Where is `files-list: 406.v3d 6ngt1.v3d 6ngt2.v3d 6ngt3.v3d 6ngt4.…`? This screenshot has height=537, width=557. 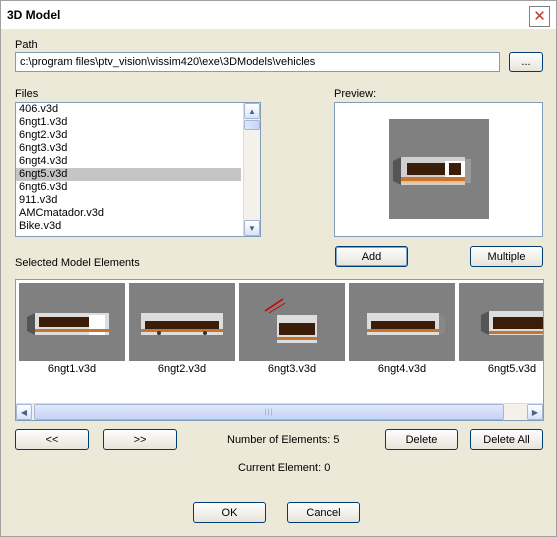 files-list: 406.v3d 6ngt1.v3d 6ngt2.v3d 6ngt3.v3d 6ngt4.… is located at coordinates (138, 168).